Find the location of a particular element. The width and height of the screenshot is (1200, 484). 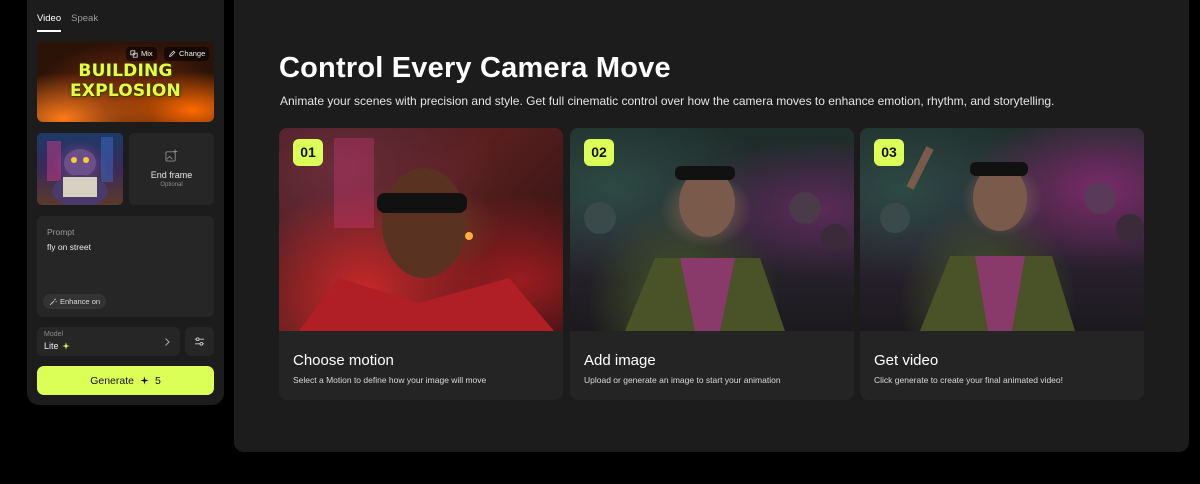

prompt-label: Prompt is located at coordinates (61, 232).